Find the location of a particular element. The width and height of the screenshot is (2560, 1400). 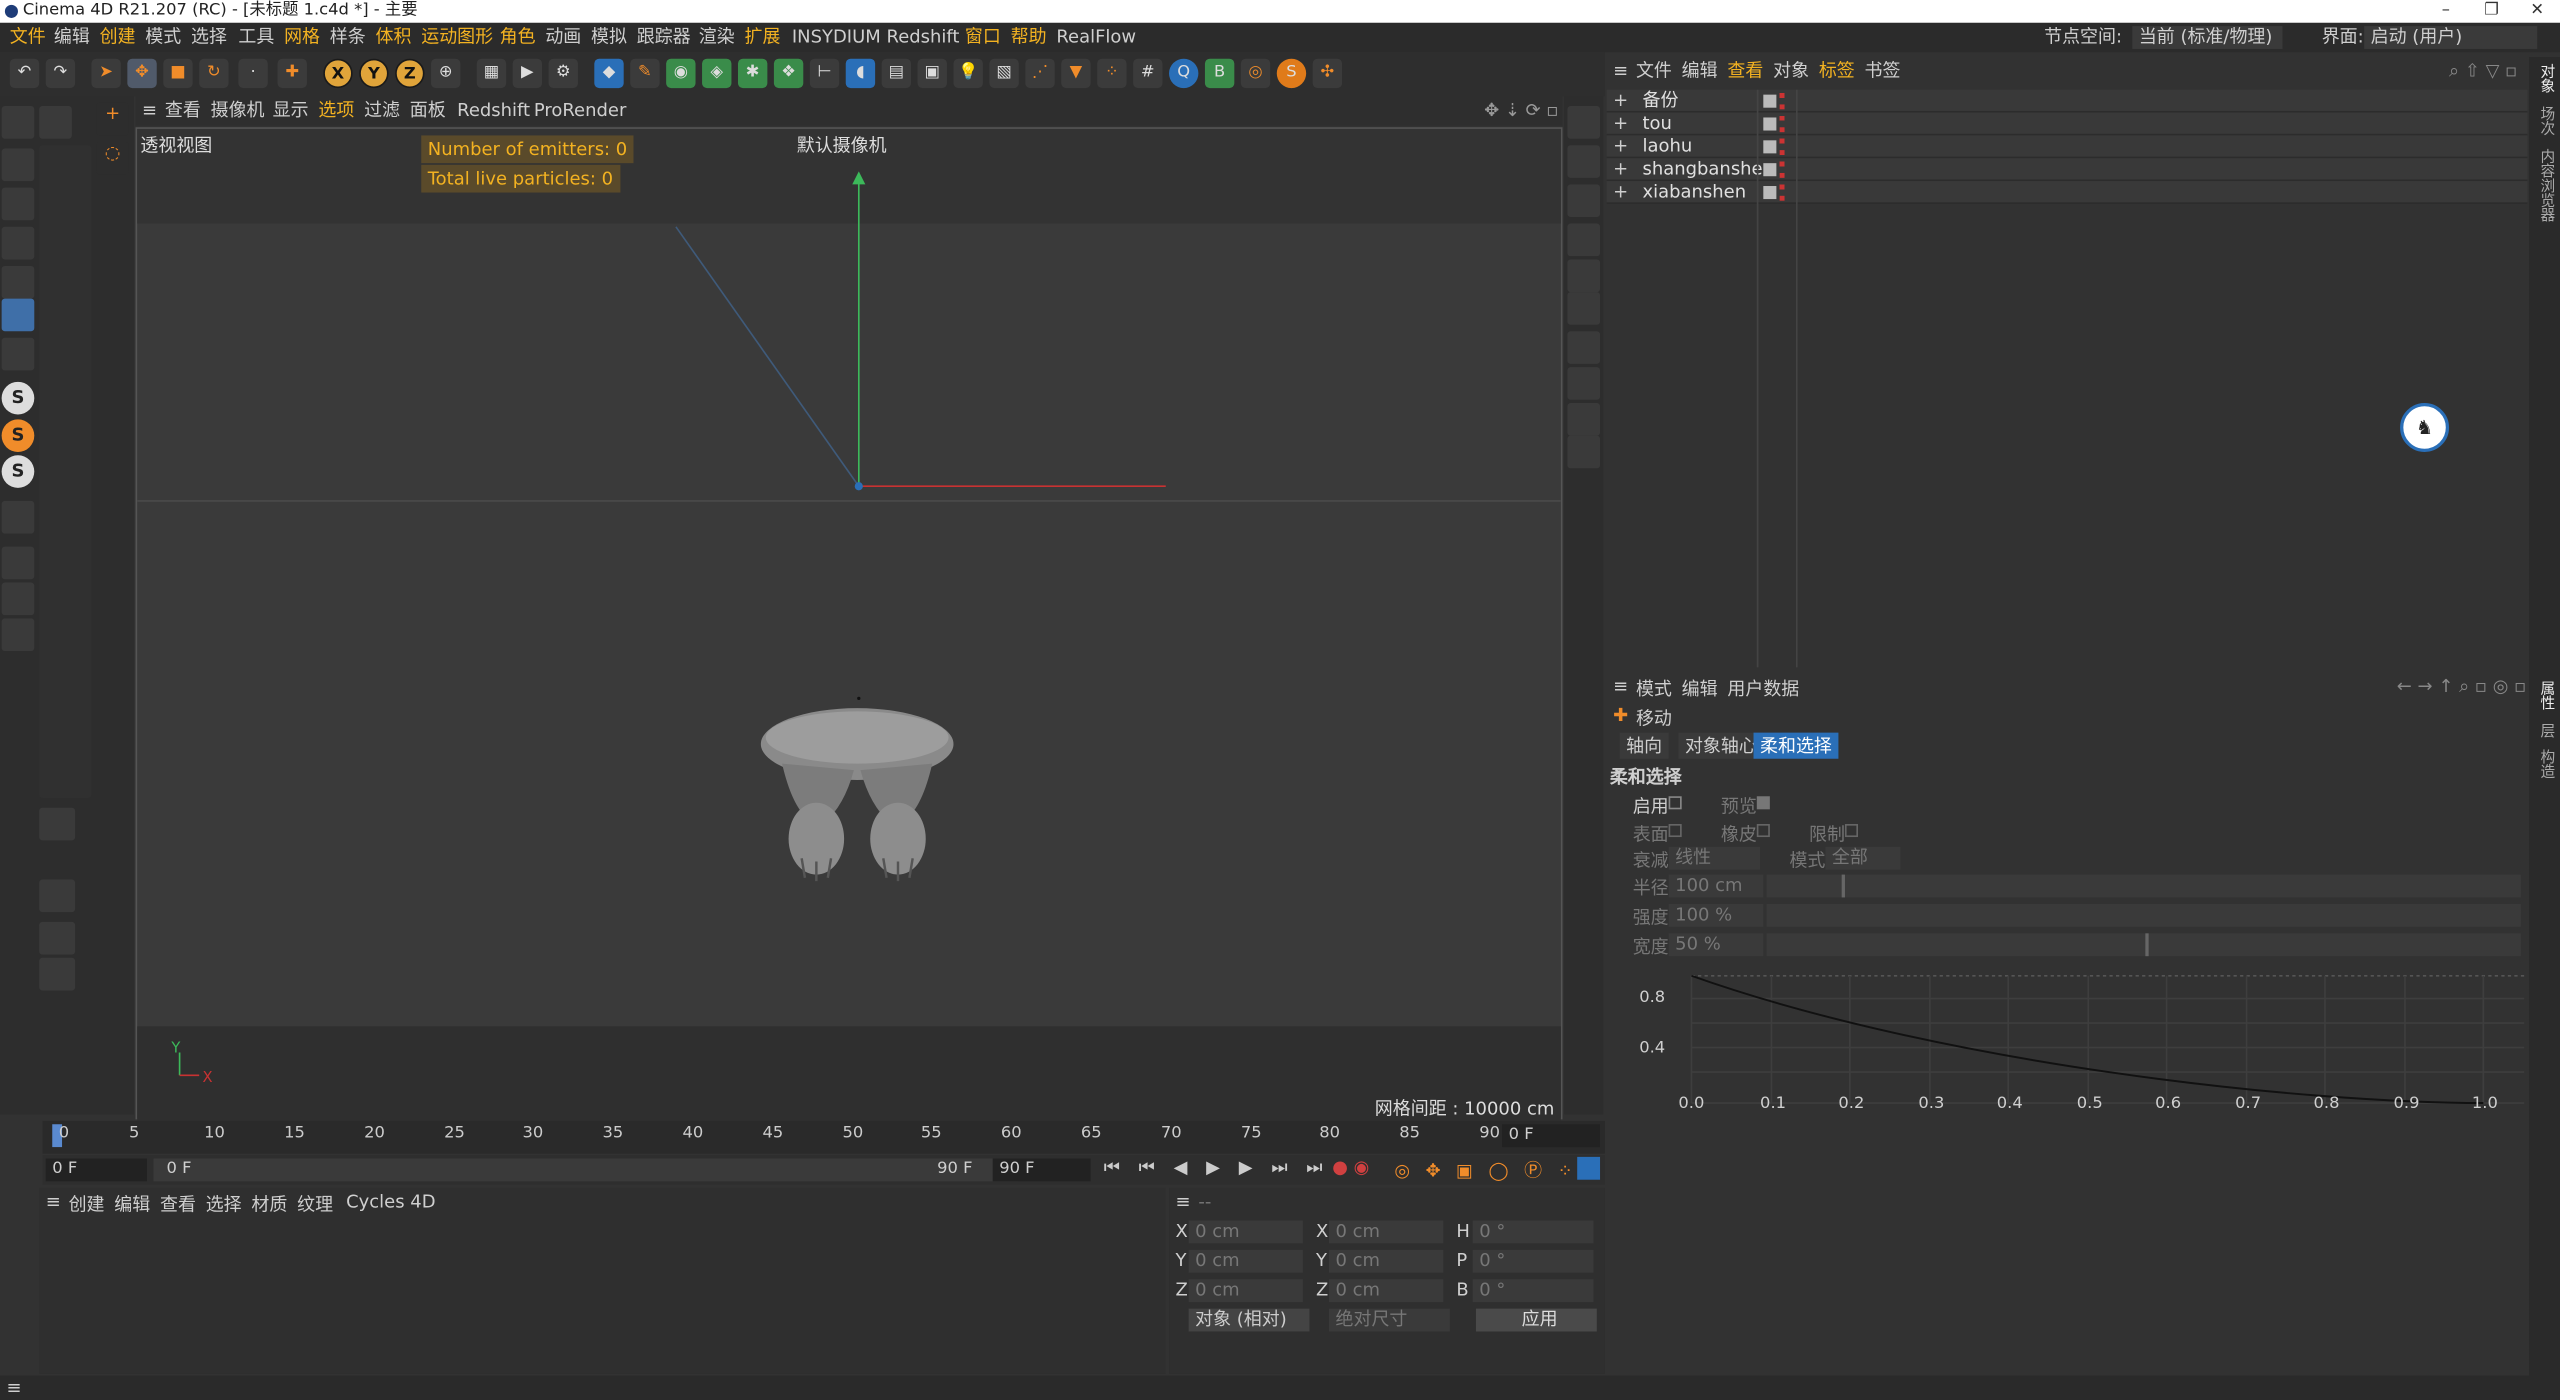

snap-s-icon: S is located at coordinates (18, 398).